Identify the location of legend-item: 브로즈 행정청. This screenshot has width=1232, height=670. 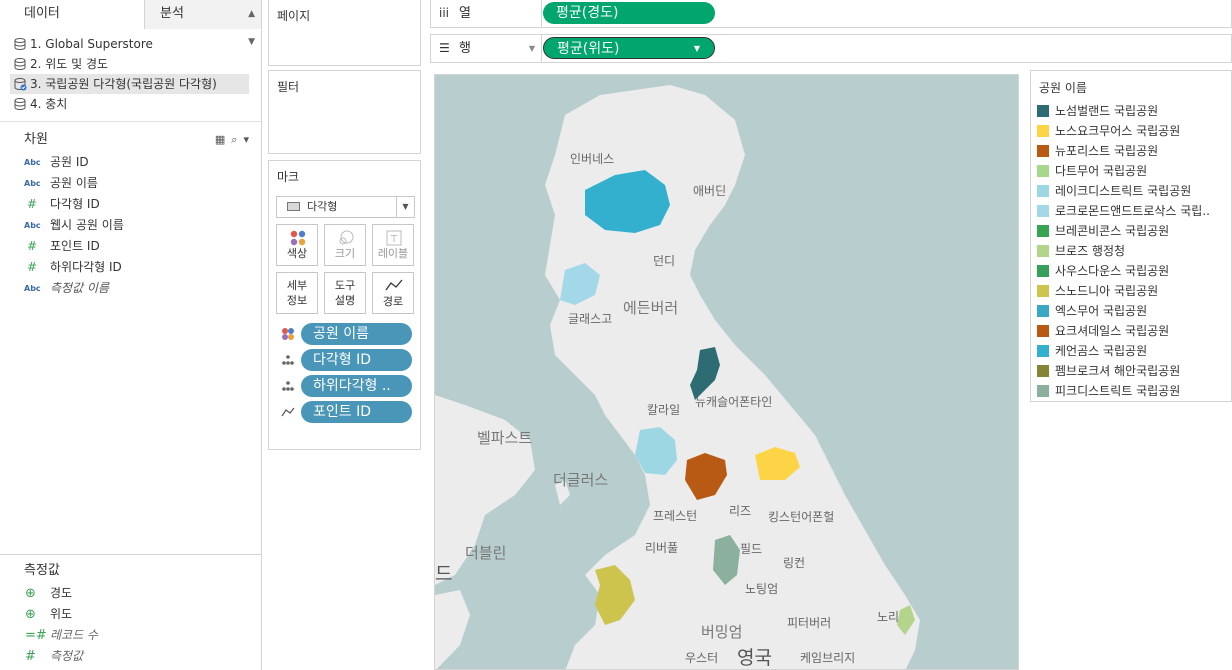
(1131, 251).